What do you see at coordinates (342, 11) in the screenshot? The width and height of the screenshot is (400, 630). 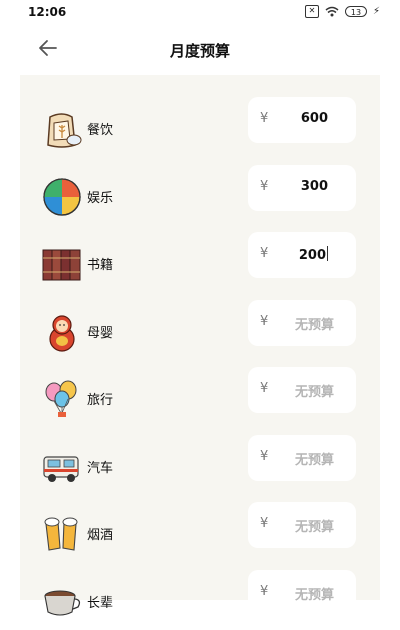 I see `status-icons: ✕ 13 ⚡` at bounding box center [342, 11].